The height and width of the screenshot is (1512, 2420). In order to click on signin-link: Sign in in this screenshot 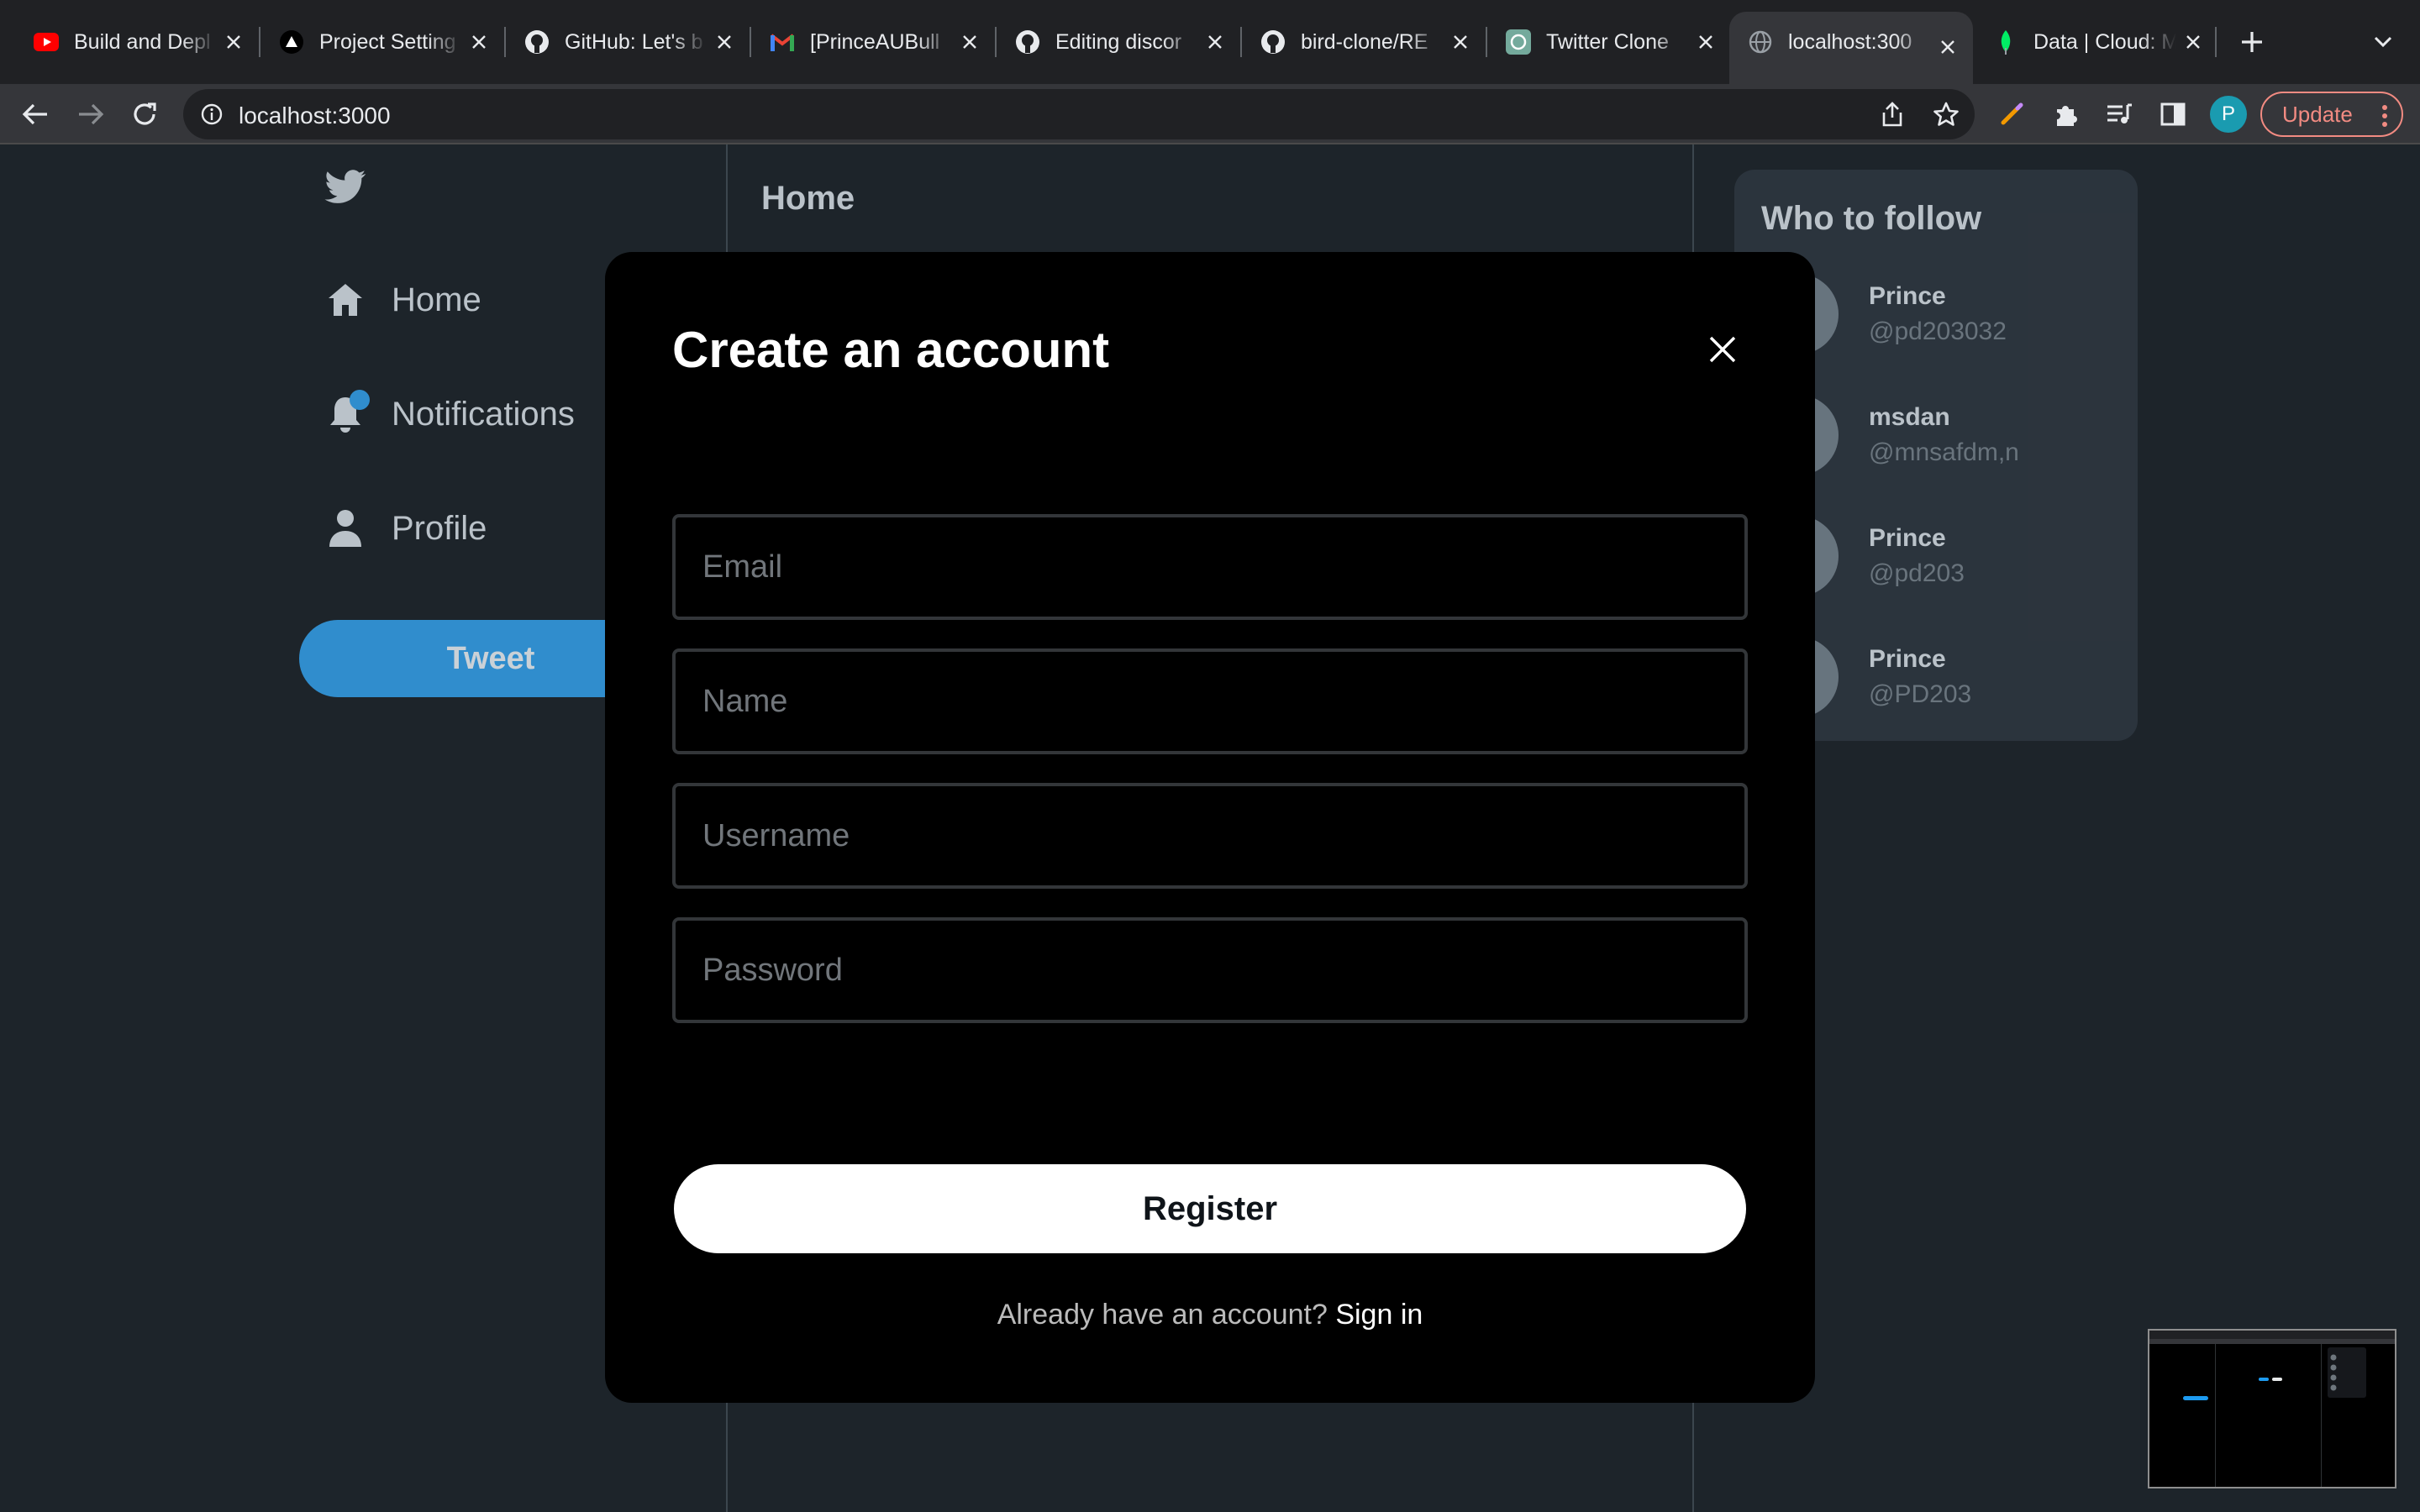, I will do `click(1379, 1315)`.